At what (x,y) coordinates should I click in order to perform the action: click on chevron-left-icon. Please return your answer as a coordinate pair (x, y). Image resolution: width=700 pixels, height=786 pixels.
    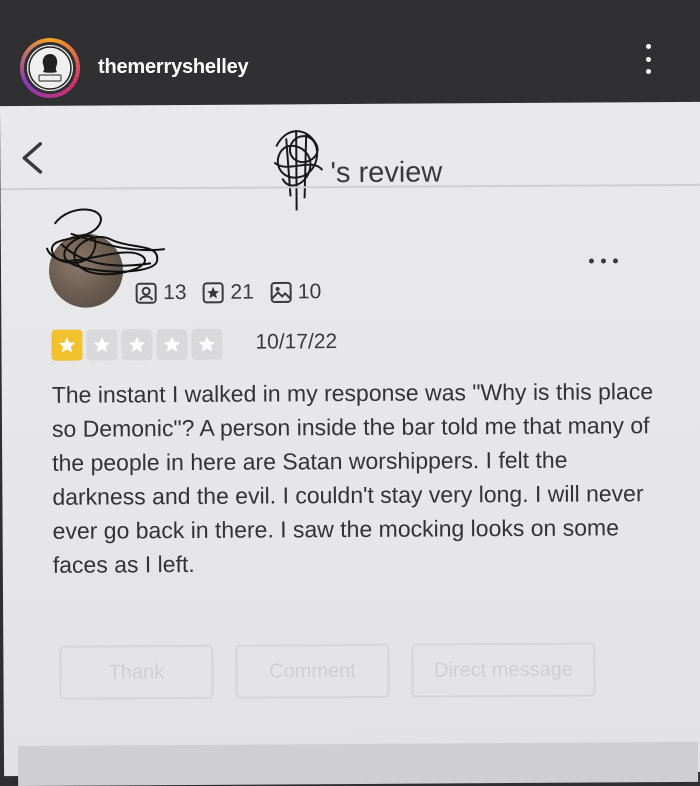
    Looking at the image, I should click on (33, 158).